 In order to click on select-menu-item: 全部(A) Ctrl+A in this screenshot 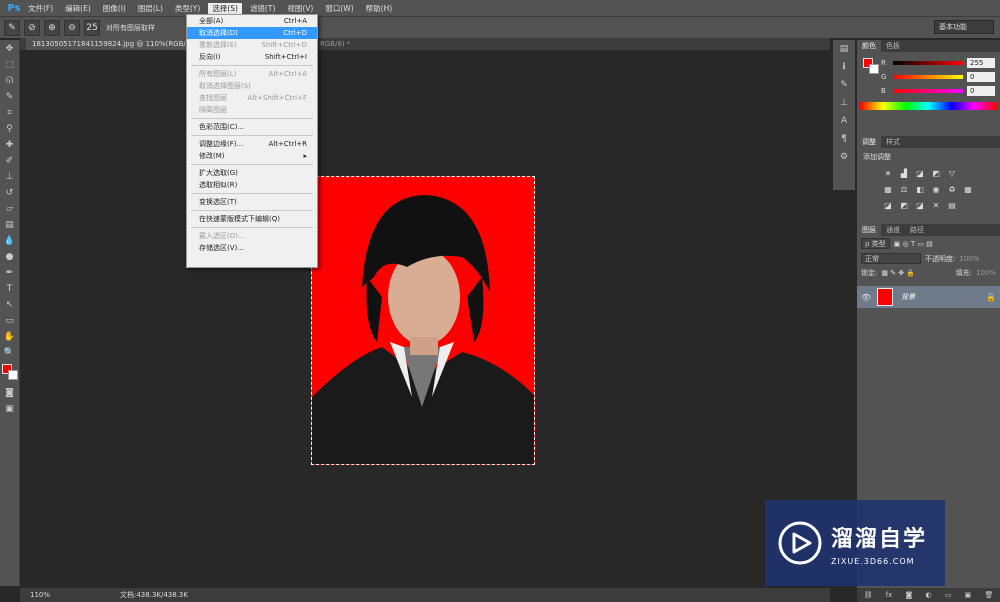, I will do `click(252, 21)`.